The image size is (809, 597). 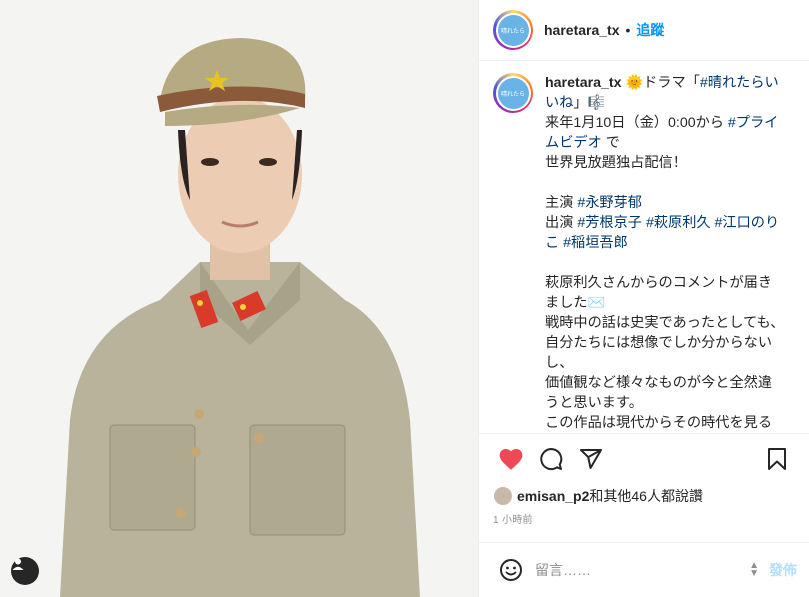 I want to click on caption-fragment: 🌞ドラマ「, so click(x=662, y=83).